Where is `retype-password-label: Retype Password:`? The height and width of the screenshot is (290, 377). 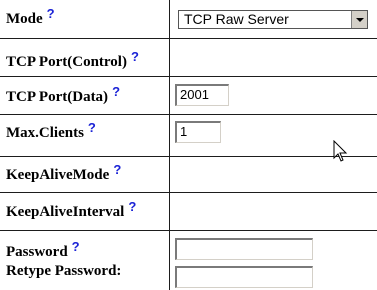
retype-password-label: Retype Password: is located at coordinates (64, 271).